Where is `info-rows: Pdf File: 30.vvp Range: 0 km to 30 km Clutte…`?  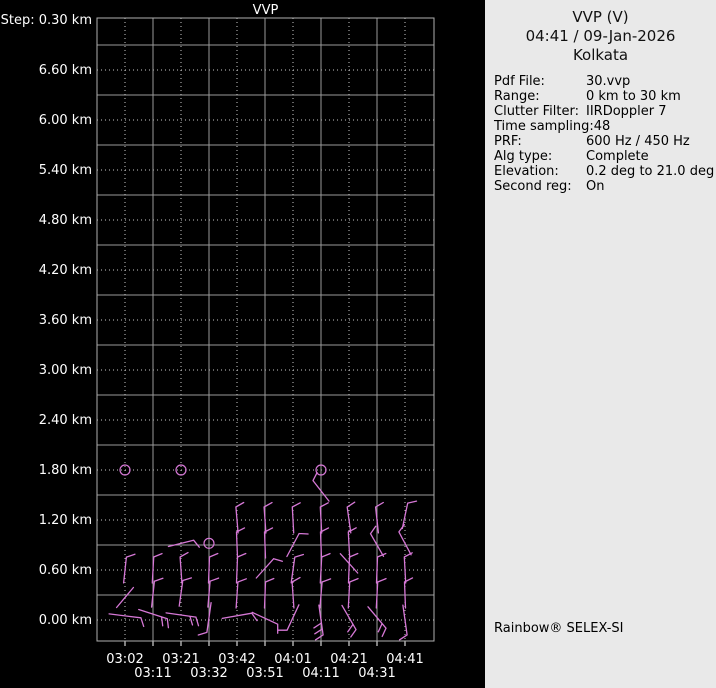 info-rows: Pdf File: 30.vvp Range: 0 km to 30 km Clutte… is located at coordinates (600, 134).